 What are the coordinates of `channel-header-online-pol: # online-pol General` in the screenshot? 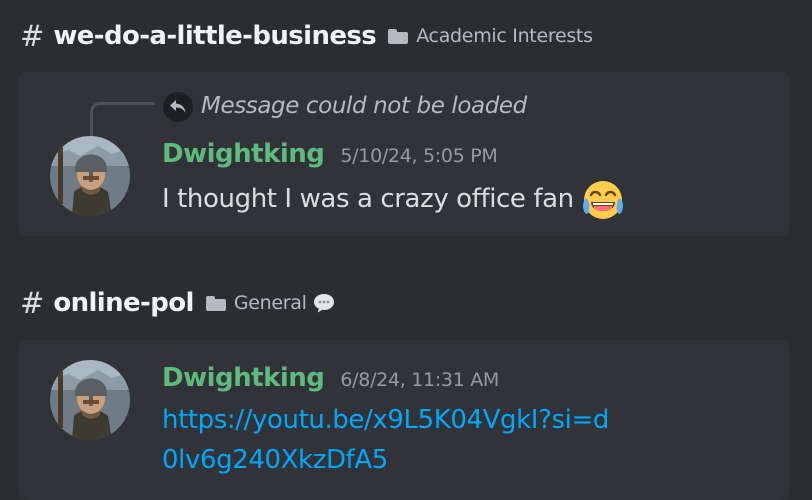 It's located at (178, 303).